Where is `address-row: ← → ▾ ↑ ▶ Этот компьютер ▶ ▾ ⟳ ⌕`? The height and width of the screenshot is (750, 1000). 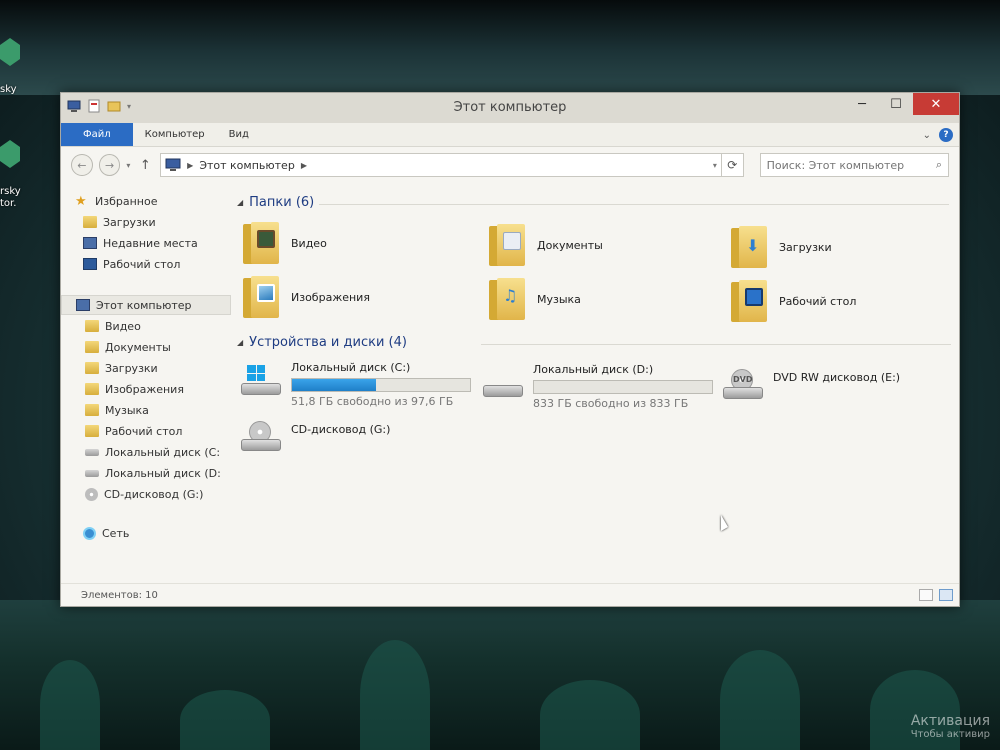 address-row: ← → ▾ ↑ ▶ Этот компьютер ▶ ▾ ⟳ ⌕ is located at coordinates (510, 165).